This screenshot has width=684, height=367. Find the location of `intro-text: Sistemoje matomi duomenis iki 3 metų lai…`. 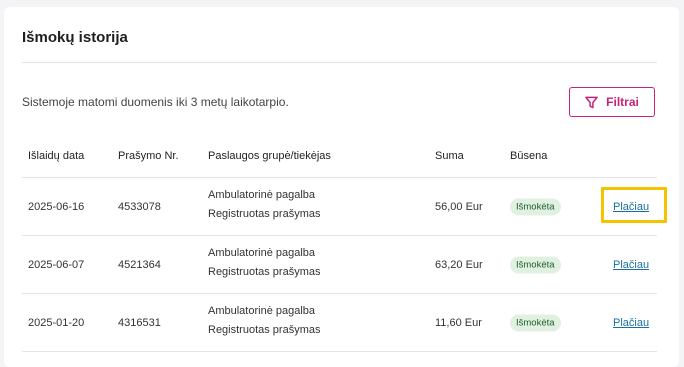

intro-text: Sistemoje matomi duomenis iki 3 metų lai… is located at coordinates (155, 102).